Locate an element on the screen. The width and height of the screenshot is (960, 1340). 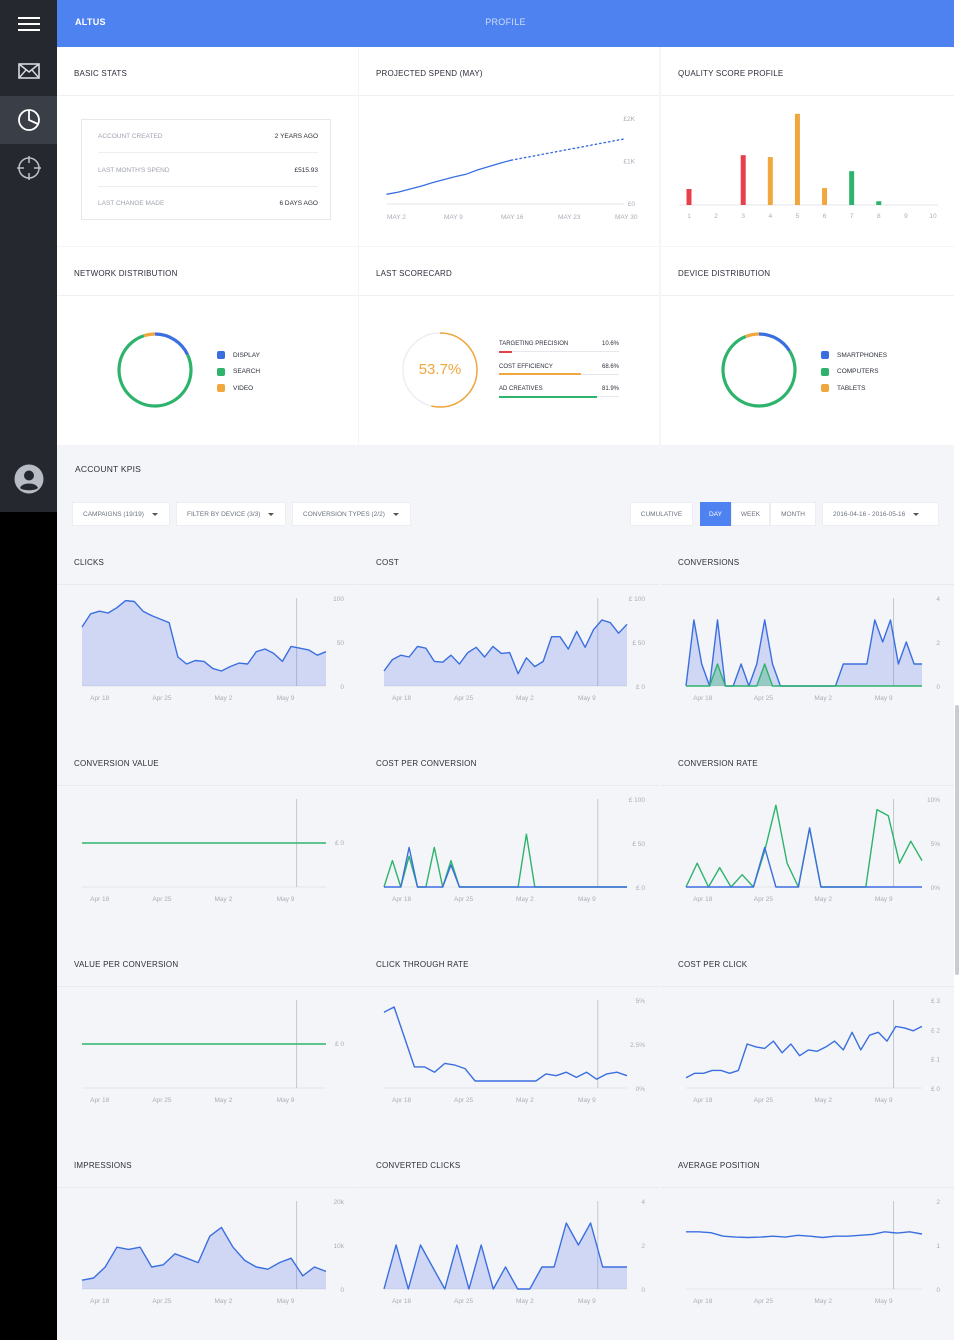
page-title: PROFILE is located at coordinates (505, 22).